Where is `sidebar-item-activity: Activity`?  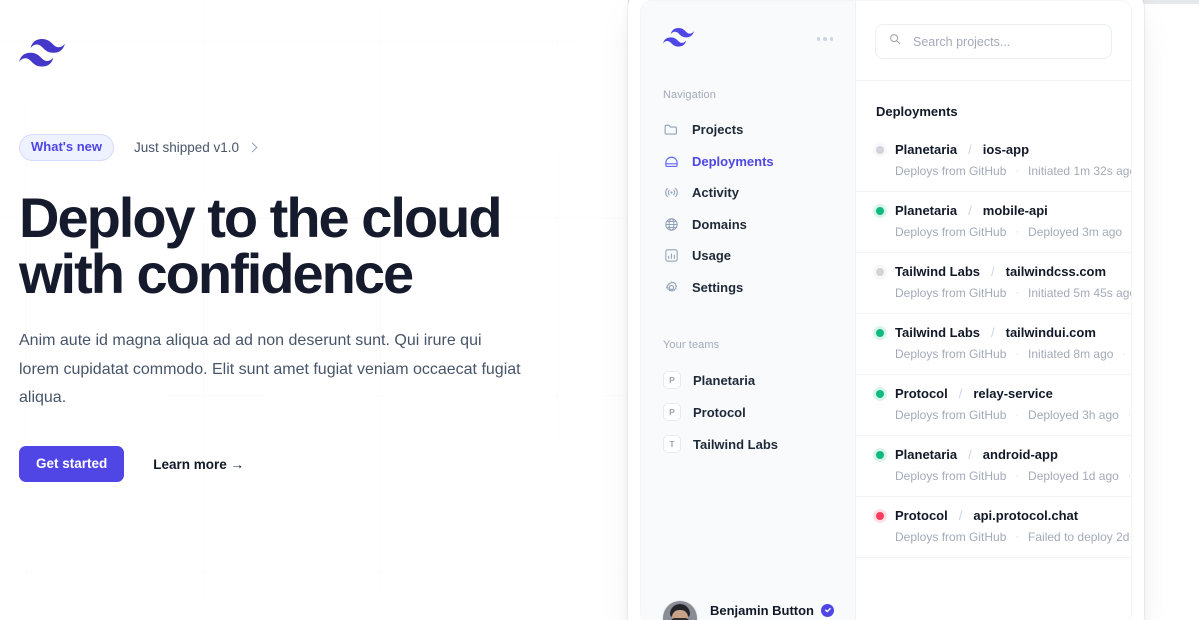
sidebar-item-activity: Activity is located at coordinates (748, 193).